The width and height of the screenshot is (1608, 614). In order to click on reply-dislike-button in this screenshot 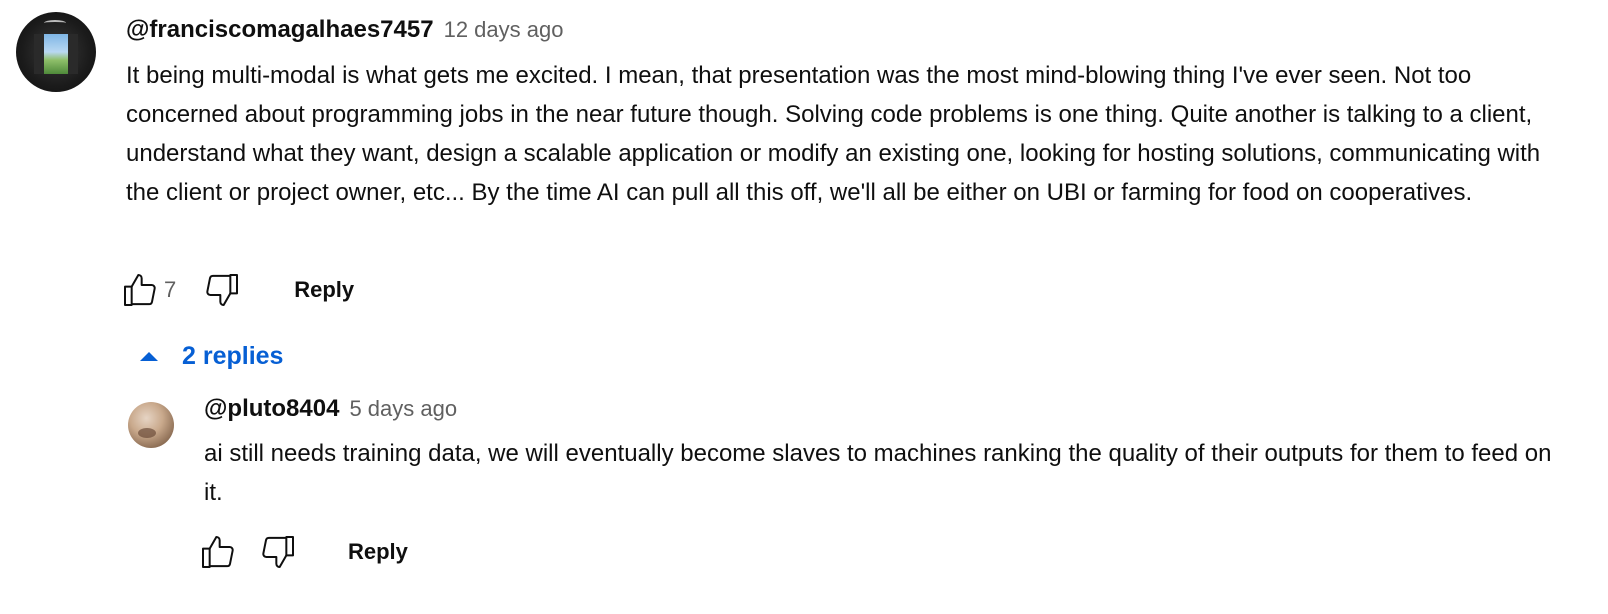, I will do `click(278, 552)`.